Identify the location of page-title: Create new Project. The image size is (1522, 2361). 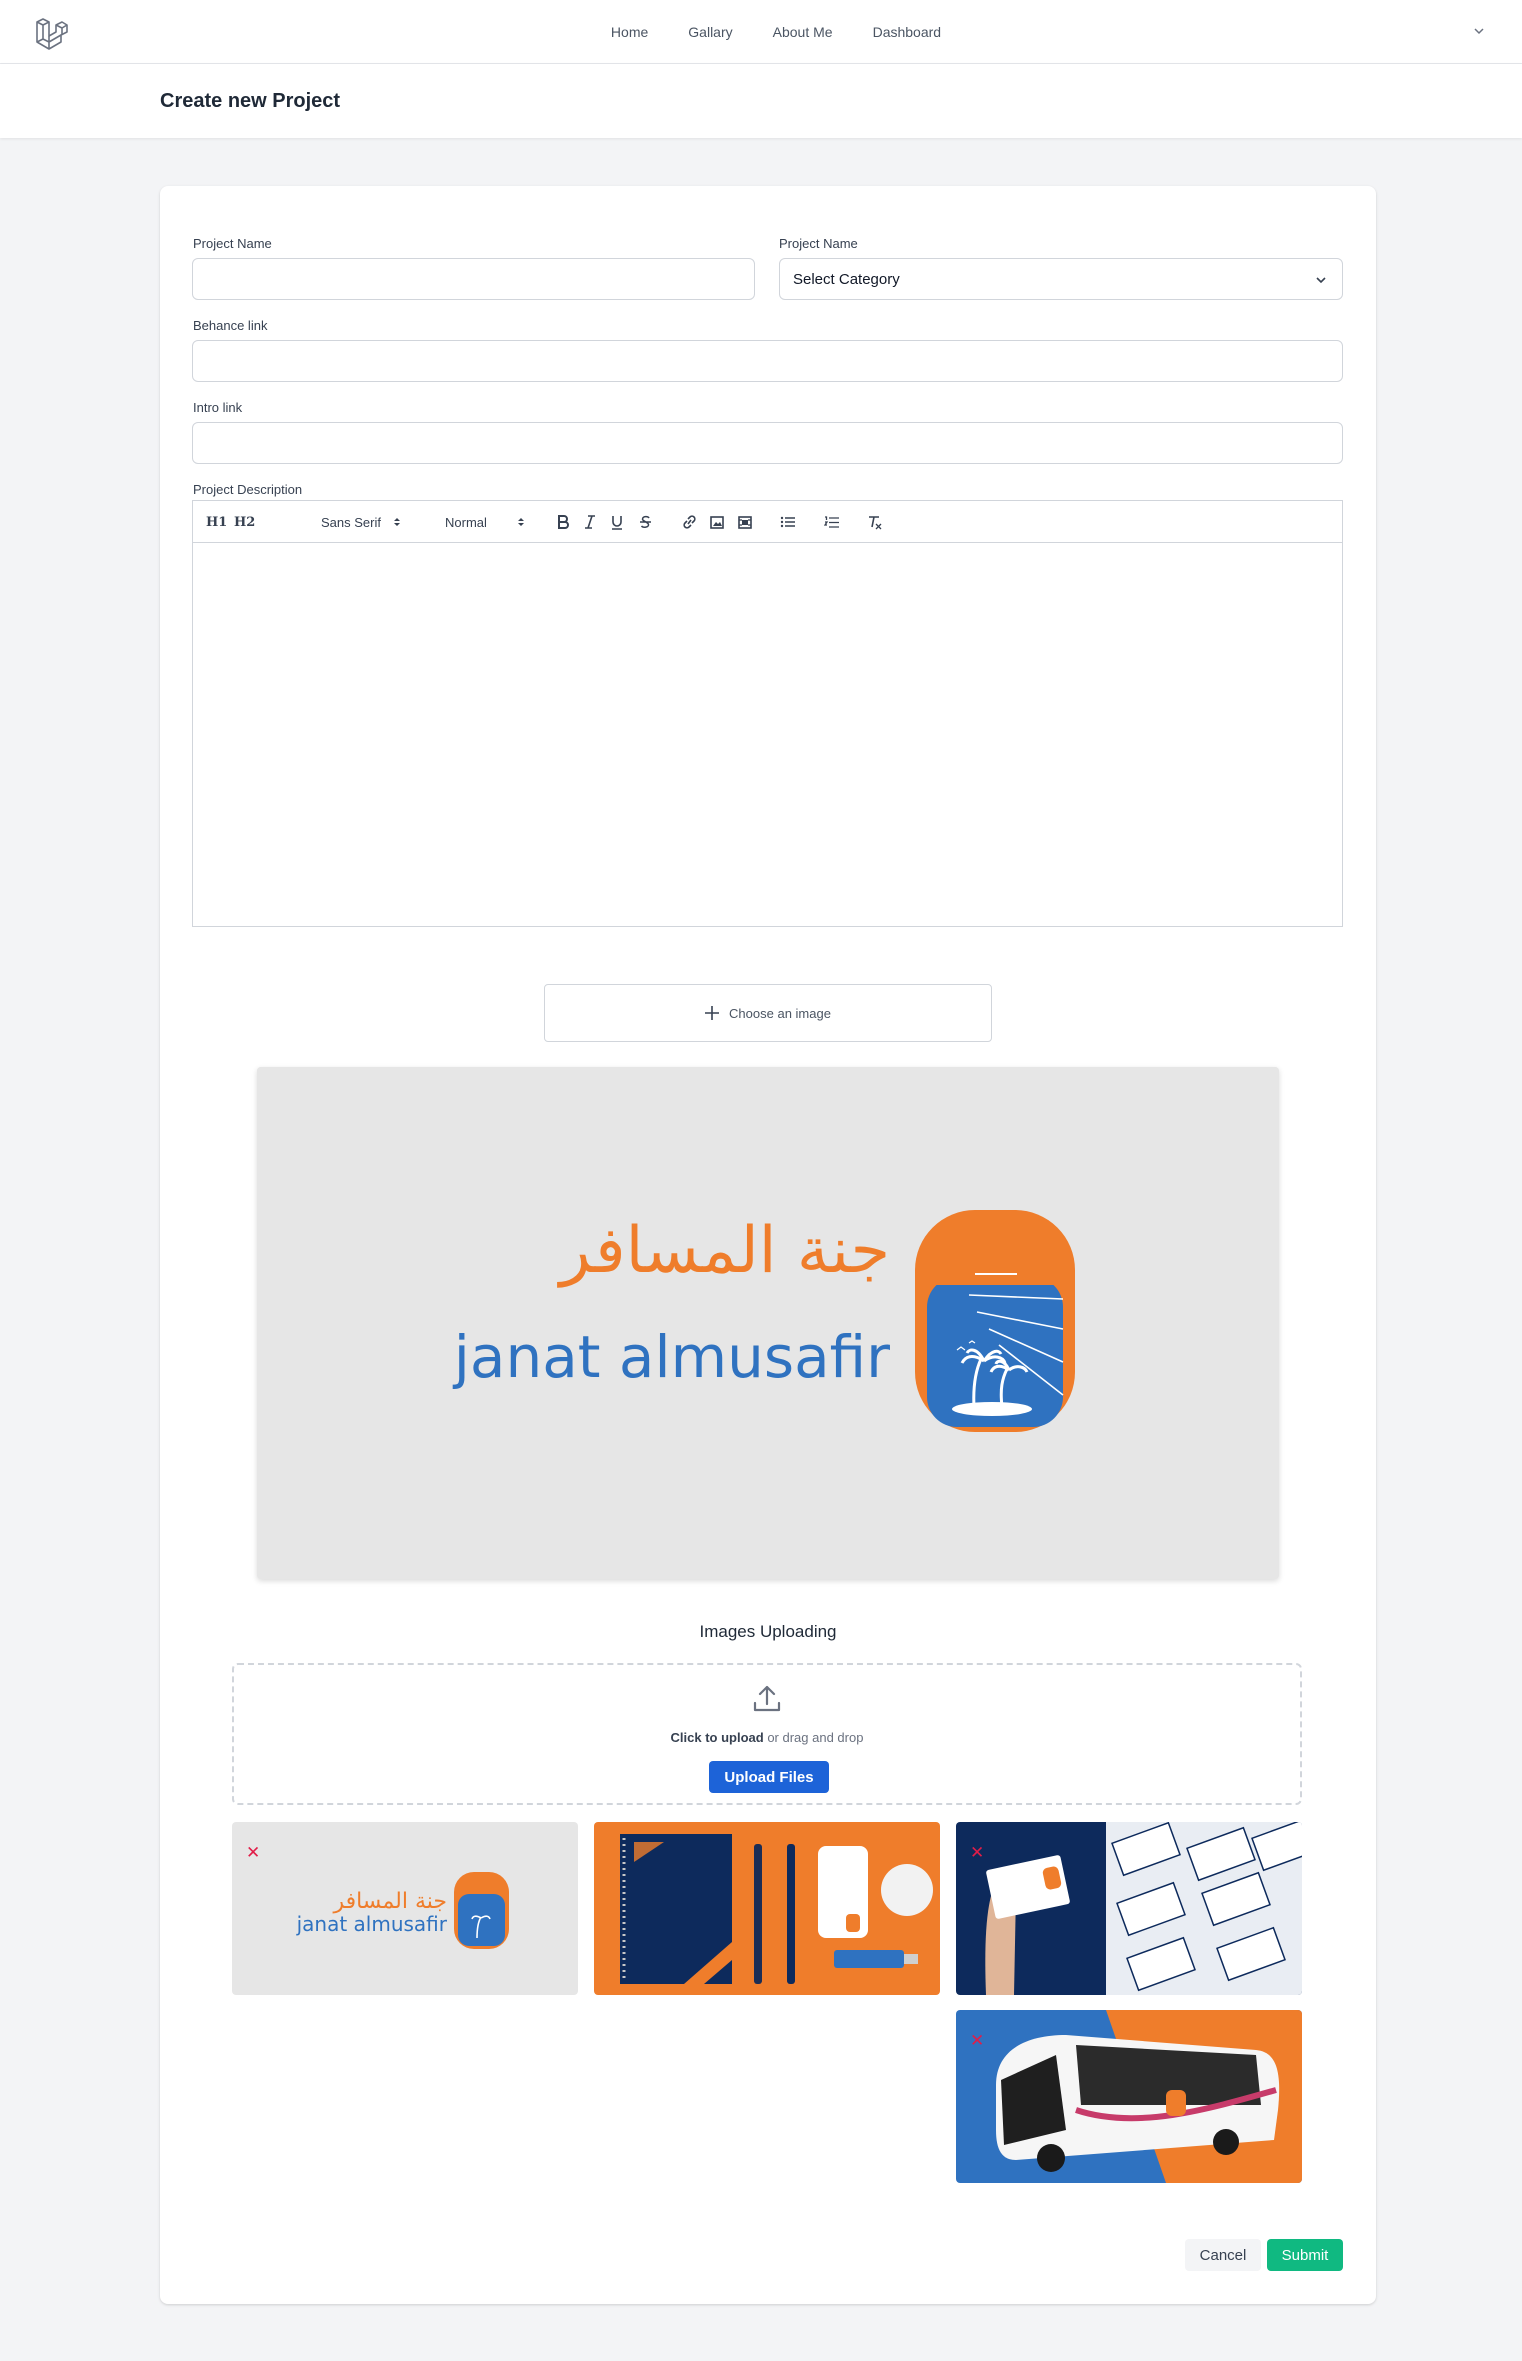
(250, 101).